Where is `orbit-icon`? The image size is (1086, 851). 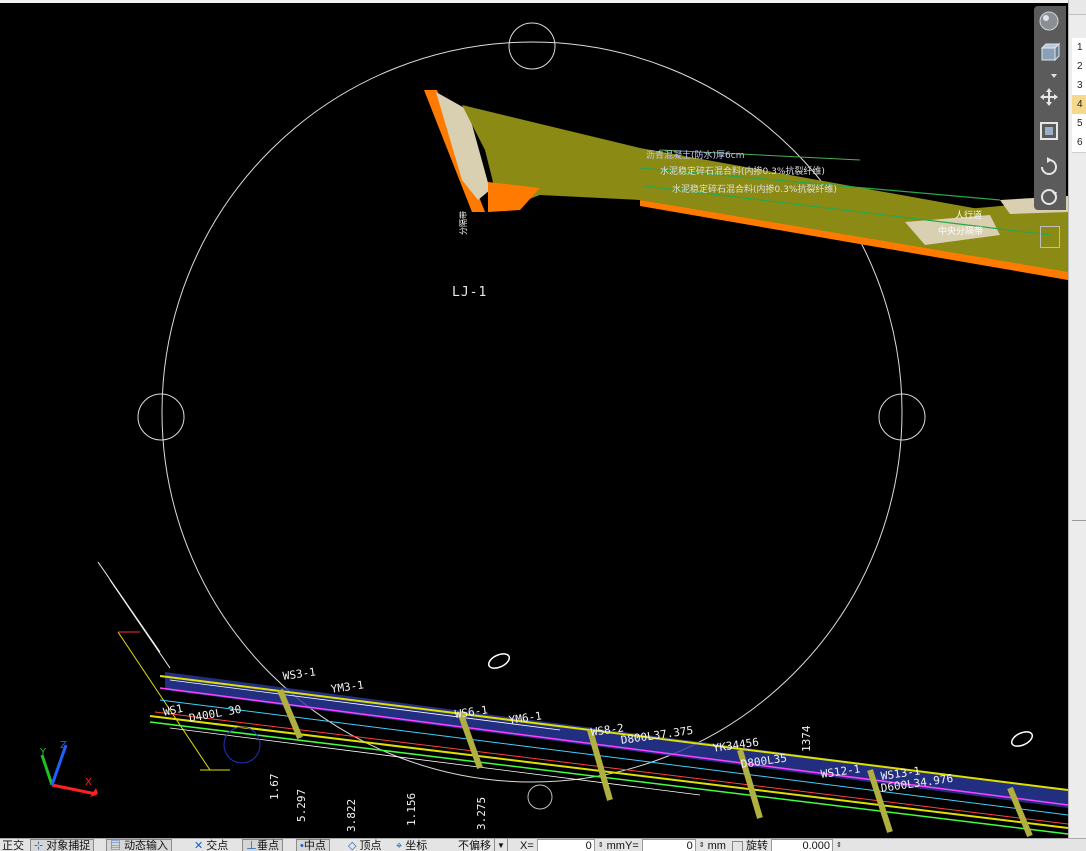 orbit-icon is located at coordinates (1050, 168).